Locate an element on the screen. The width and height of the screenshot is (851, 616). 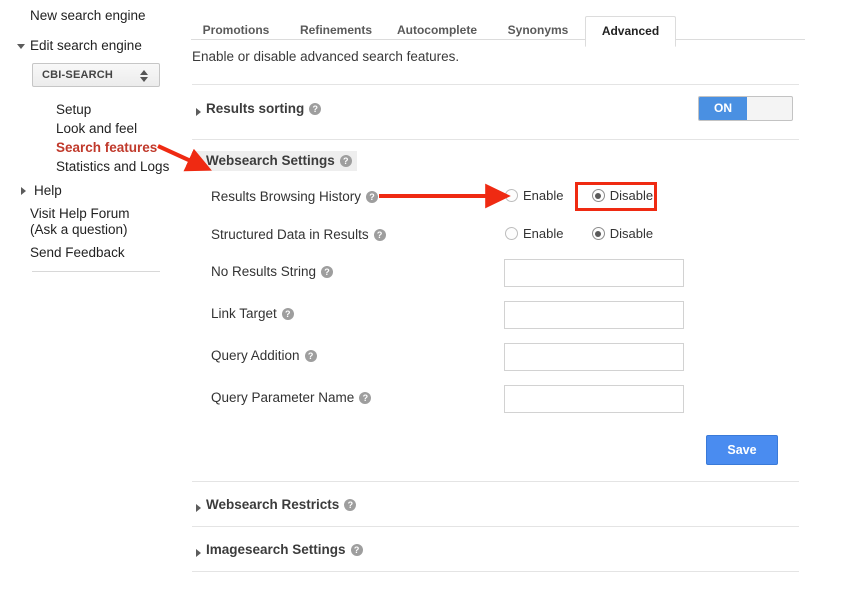
sidebar-item-send-feedback: Send Feedback is located at coordinates (77, 253).